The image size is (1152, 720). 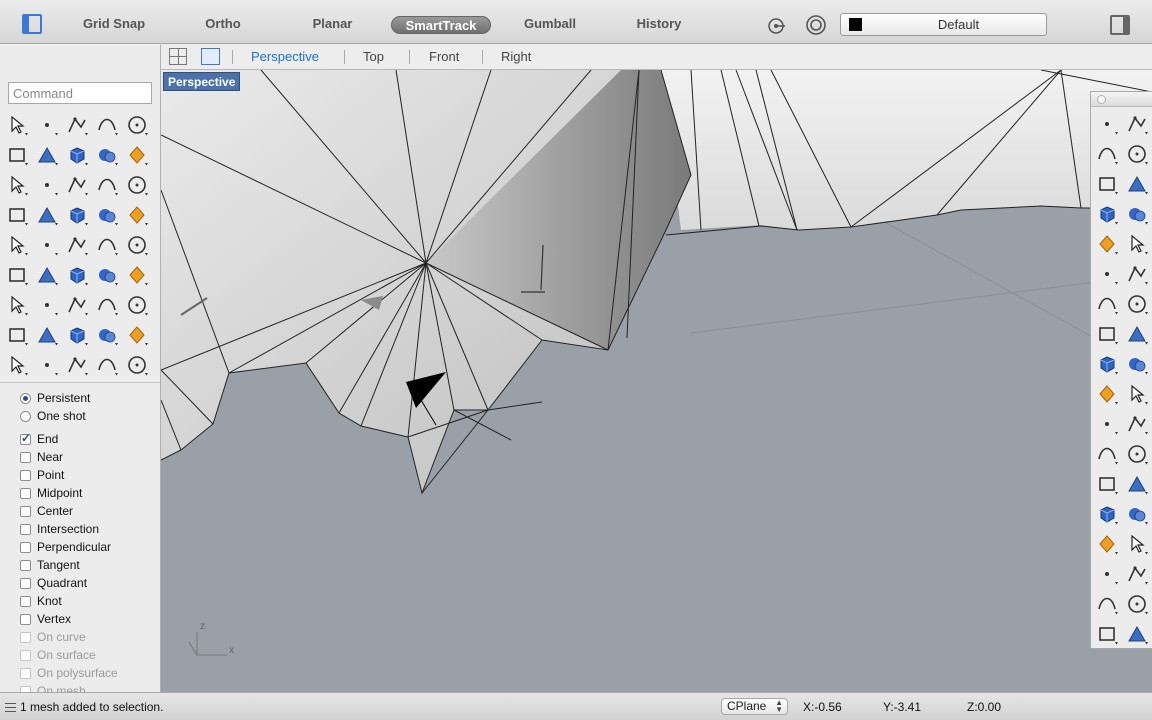 I want to click on floating-toolbar-titlebar, so click(x=1121, y=99).